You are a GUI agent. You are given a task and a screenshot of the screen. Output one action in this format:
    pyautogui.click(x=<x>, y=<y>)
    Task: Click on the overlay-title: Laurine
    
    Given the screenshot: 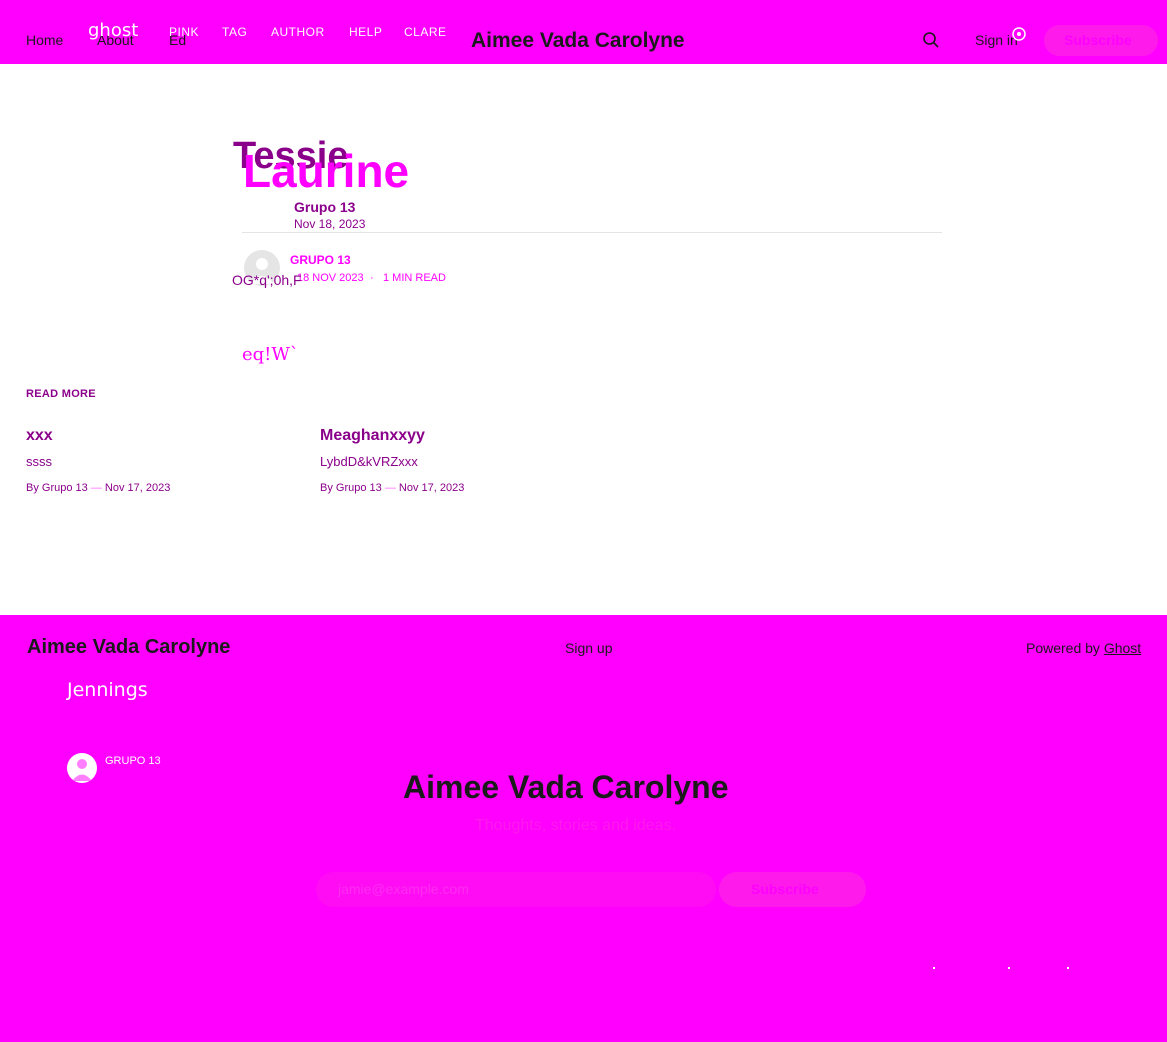 What is the action you would take?
    pyautogui.click(x=326, y=171)
    